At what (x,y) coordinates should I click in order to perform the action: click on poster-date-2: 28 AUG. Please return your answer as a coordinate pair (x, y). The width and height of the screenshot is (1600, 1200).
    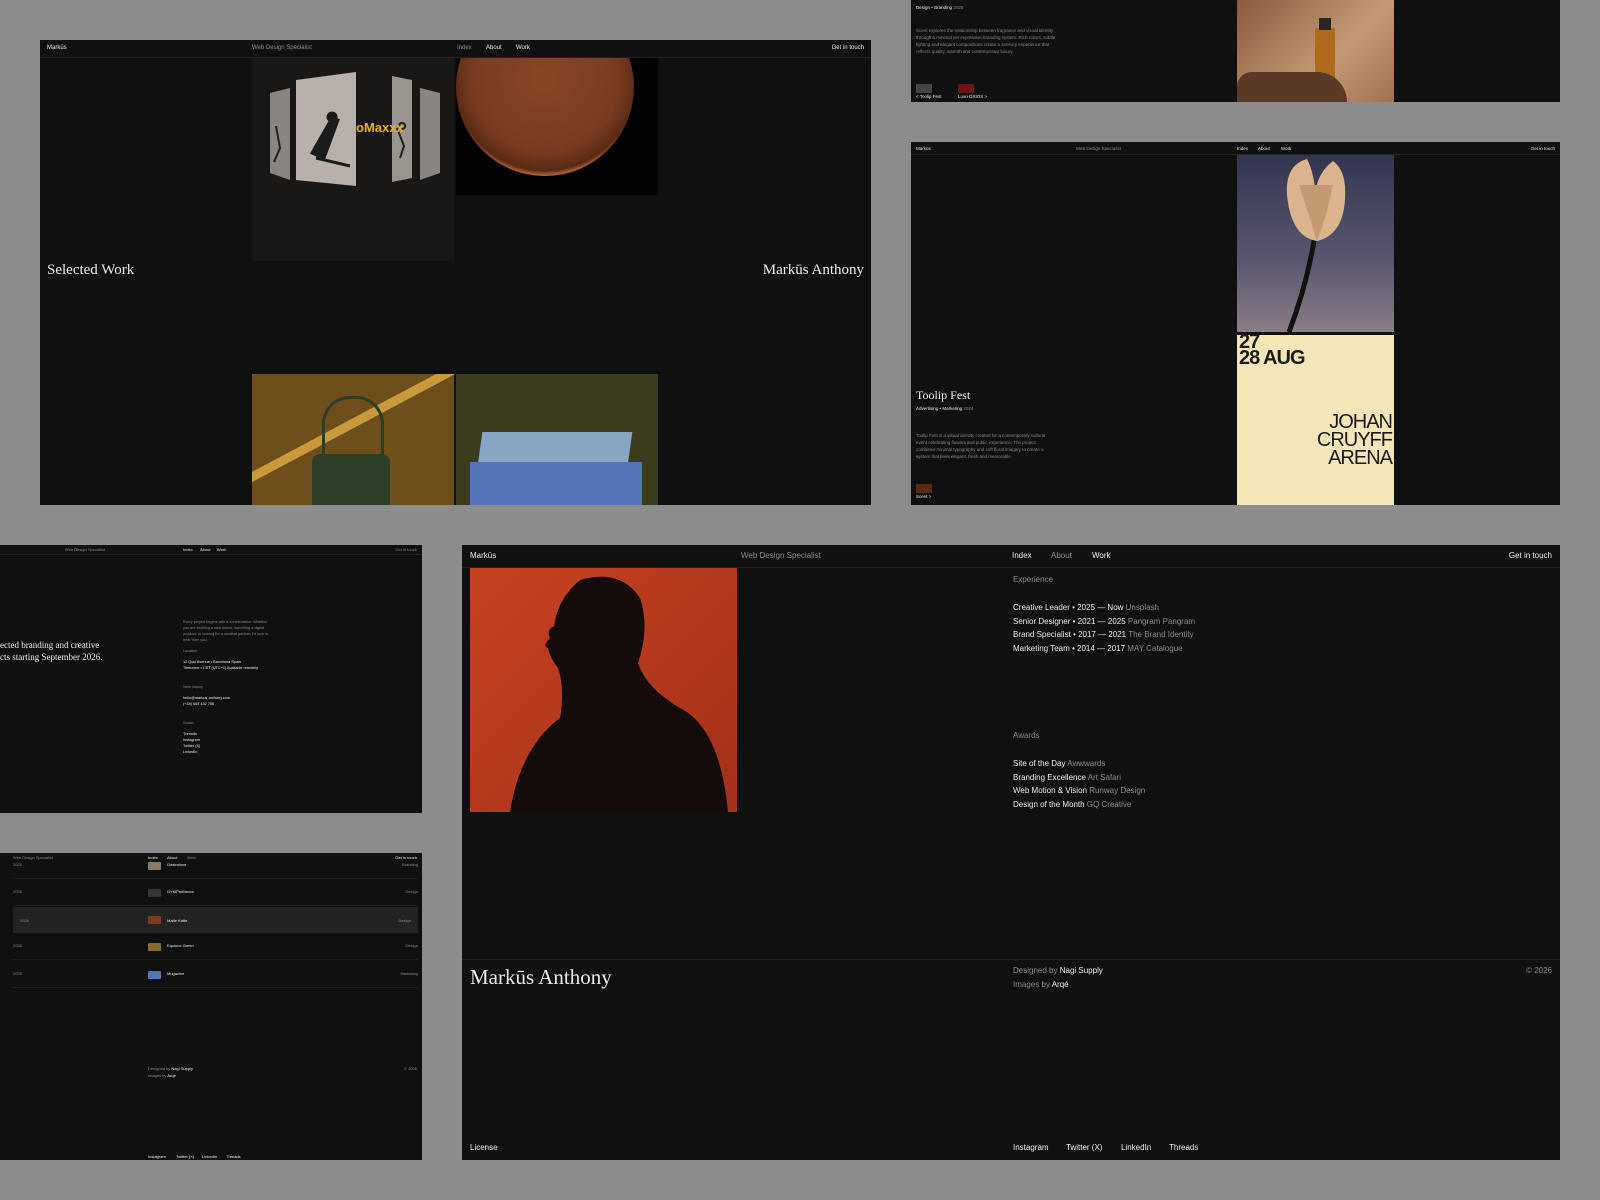
    Looking at the image, I should click on (1272, 358).